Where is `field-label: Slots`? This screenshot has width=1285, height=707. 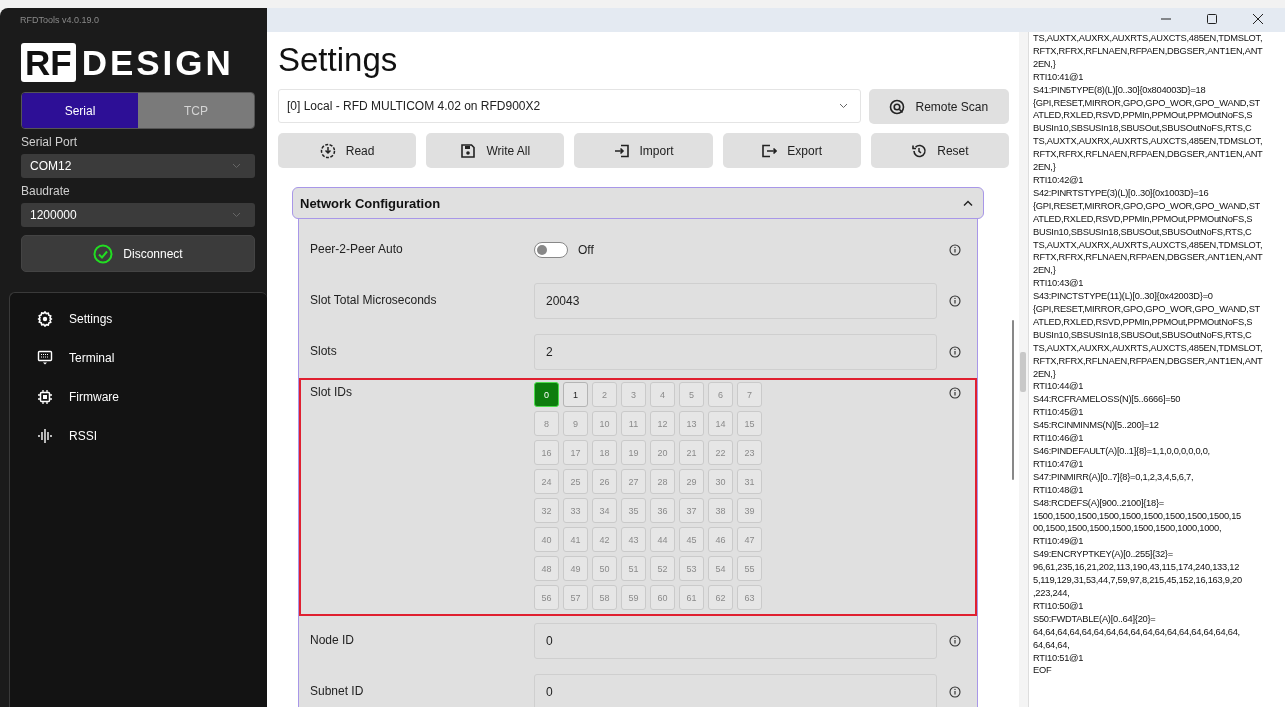
field-label: Slots is located at coordinates (324, 350).